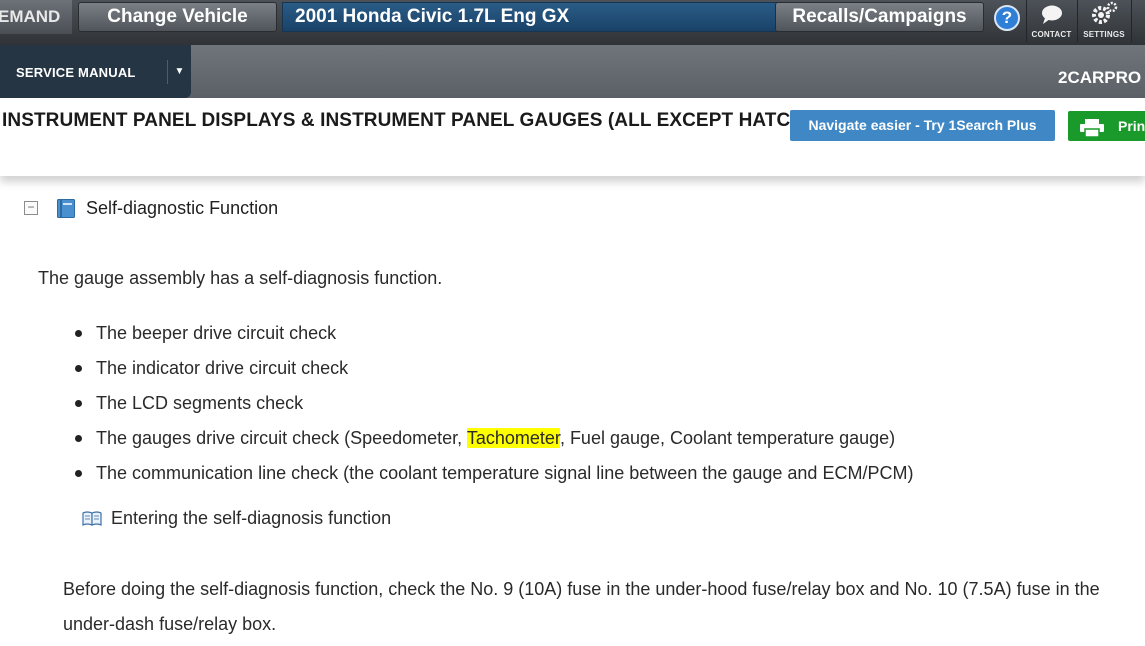 The width and height of the screenshot is (1145, 646). I want to click on help-button: ?, so click(1007, 18).